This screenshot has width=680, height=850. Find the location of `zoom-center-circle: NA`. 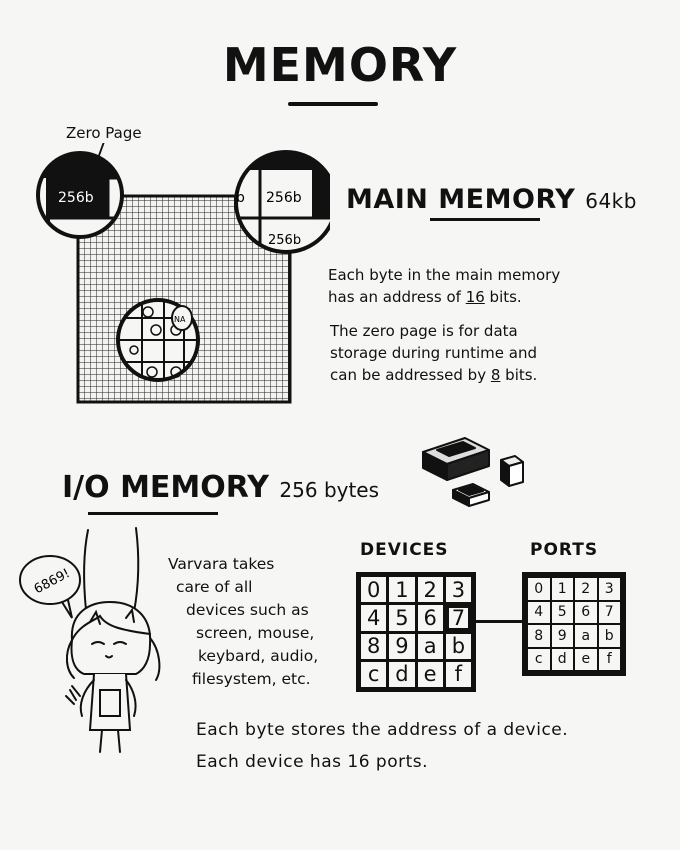

zoom-center-circle: NA is located at coordinates (158, 340).